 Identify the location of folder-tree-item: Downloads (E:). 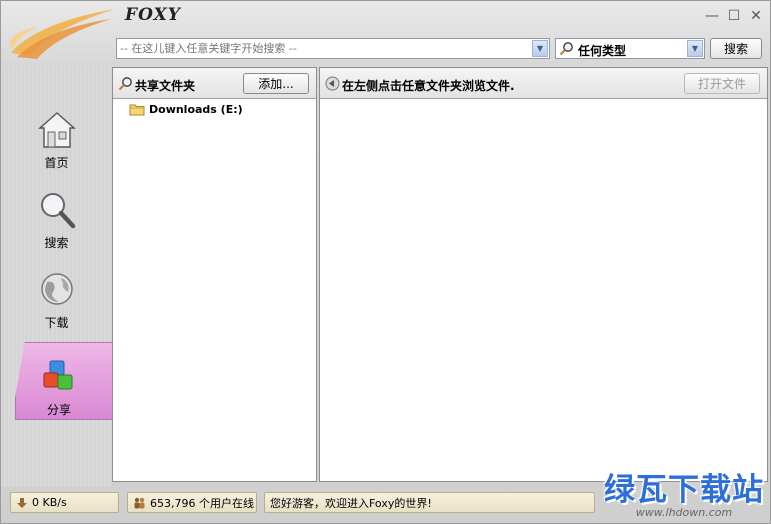
(186, 109).